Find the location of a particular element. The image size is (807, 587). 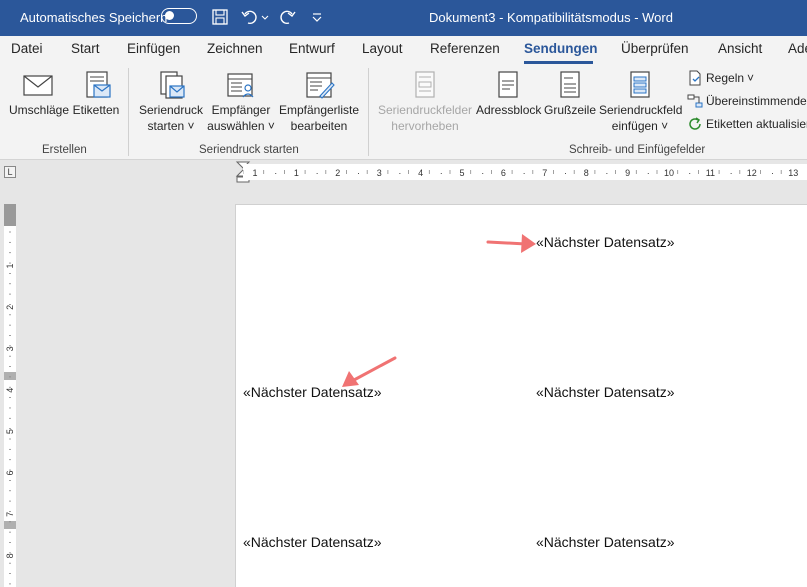

insert-merge-field-label-1: Seriendruckfeld is located at coordinates (641, 110).